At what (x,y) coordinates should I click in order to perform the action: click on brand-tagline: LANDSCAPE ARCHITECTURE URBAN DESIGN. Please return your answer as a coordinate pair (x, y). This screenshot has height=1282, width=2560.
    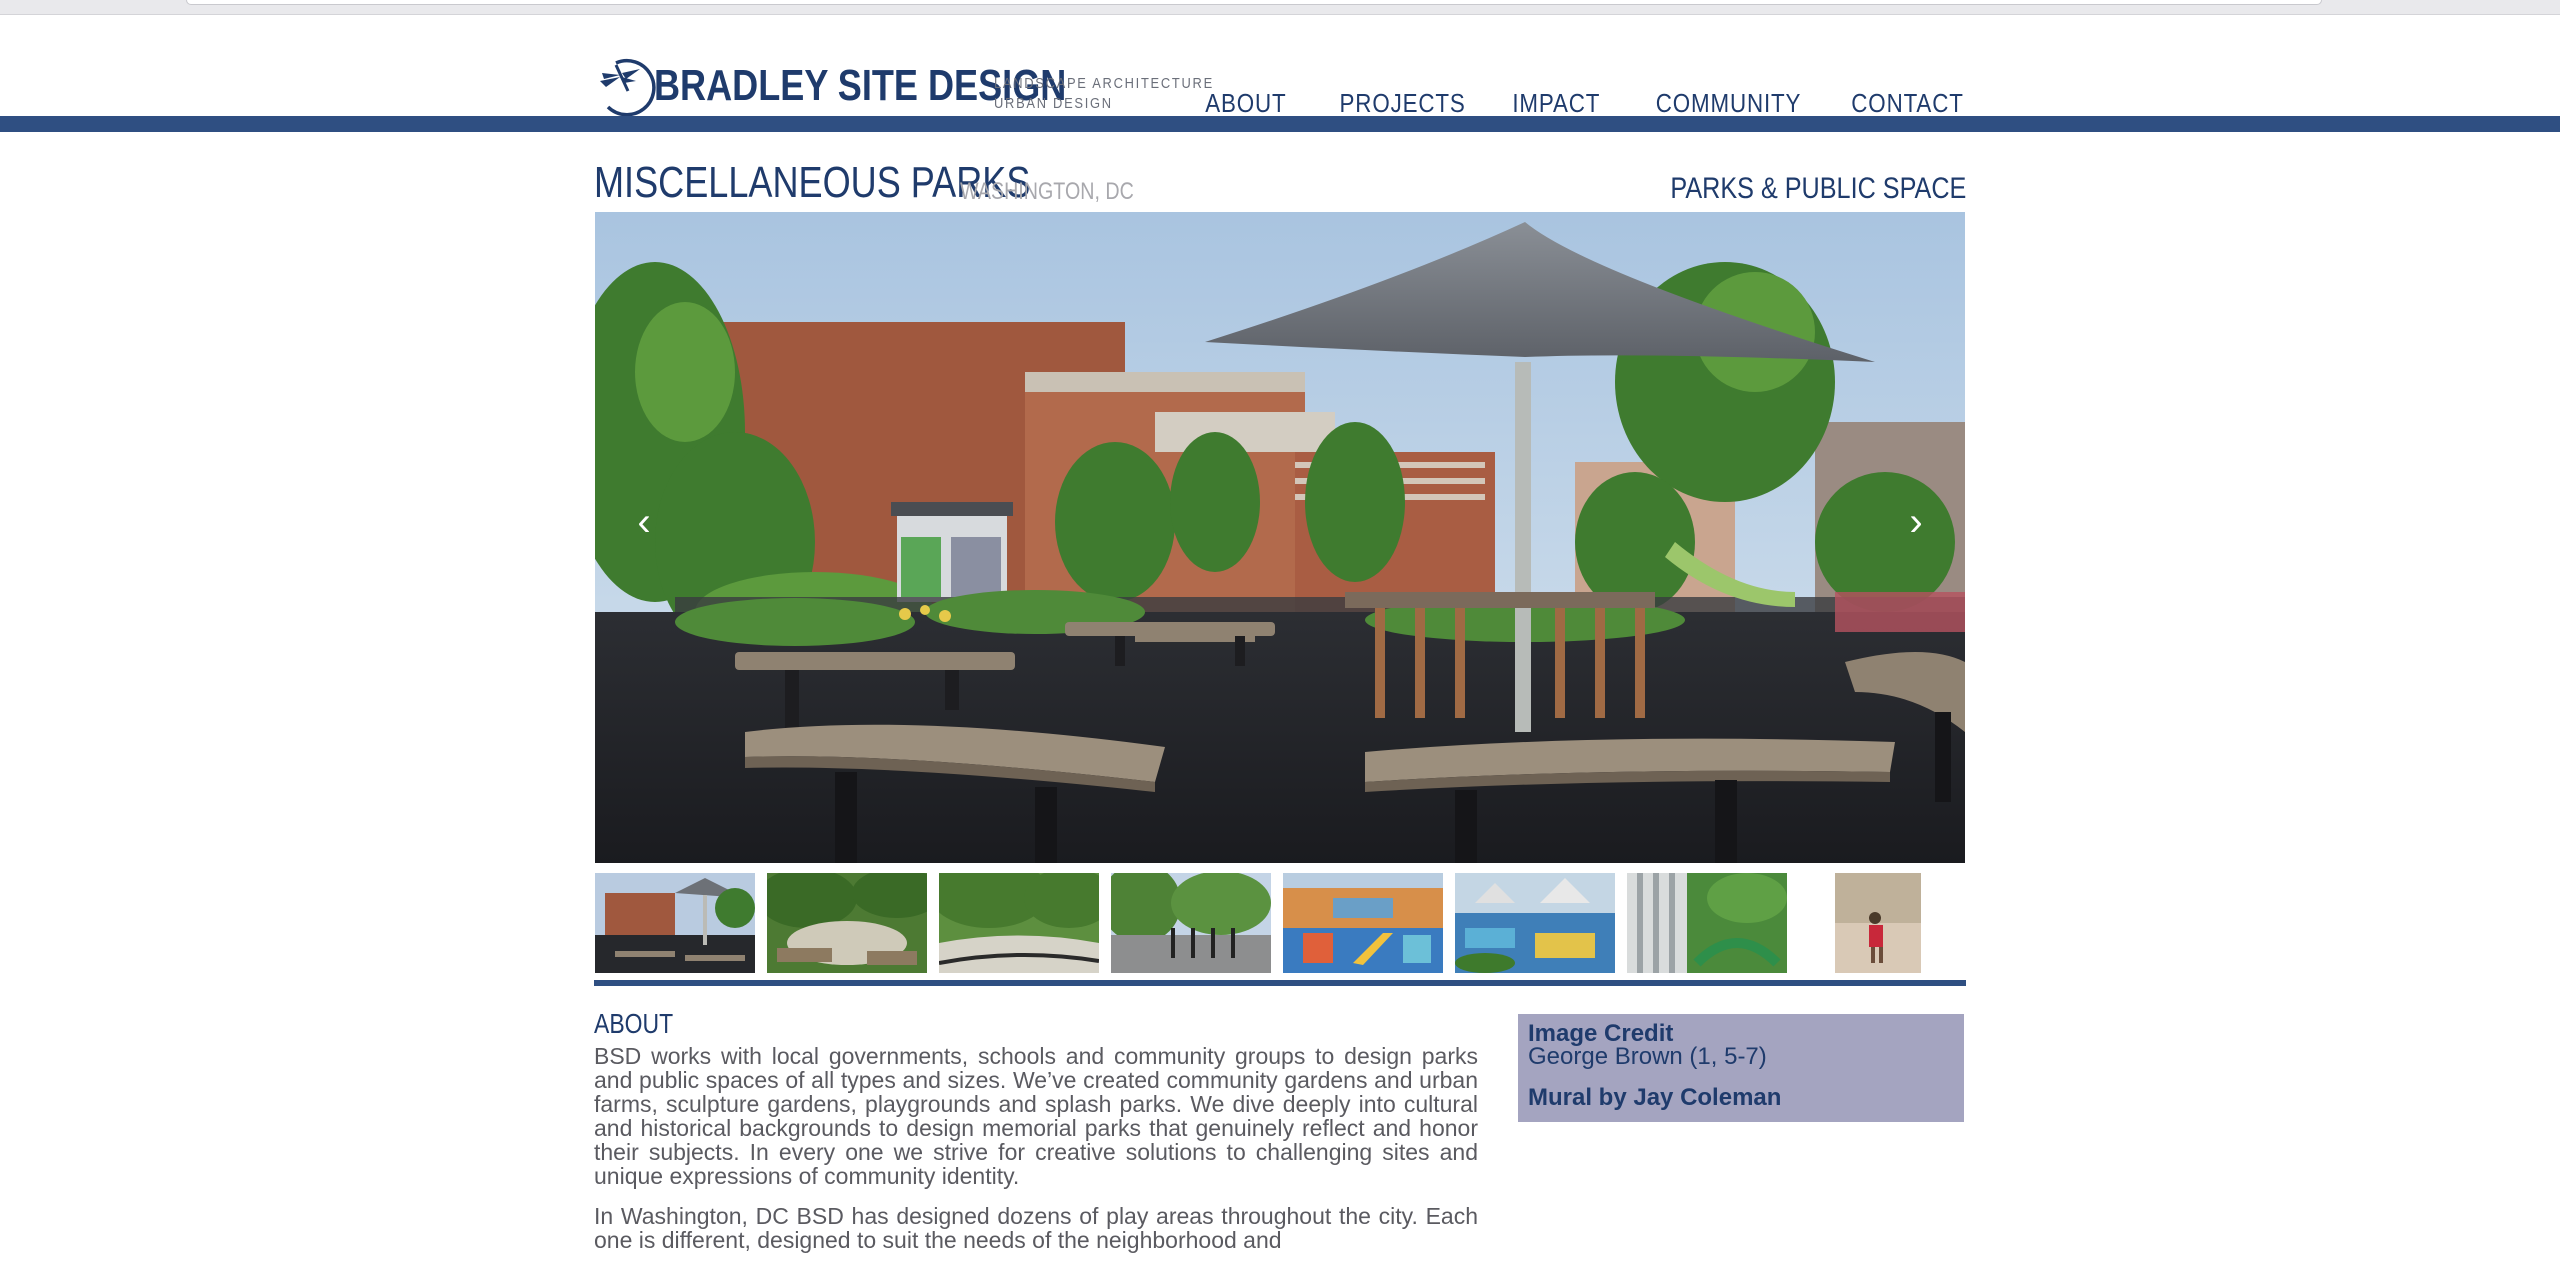
    Looking at the image, I should click on (1104, 94).